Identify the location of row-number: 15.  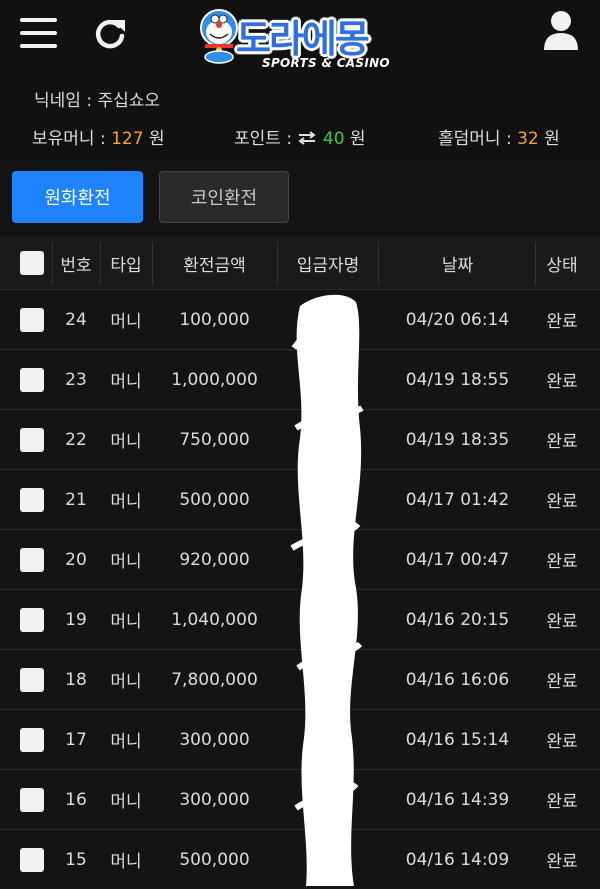
(76, 859).